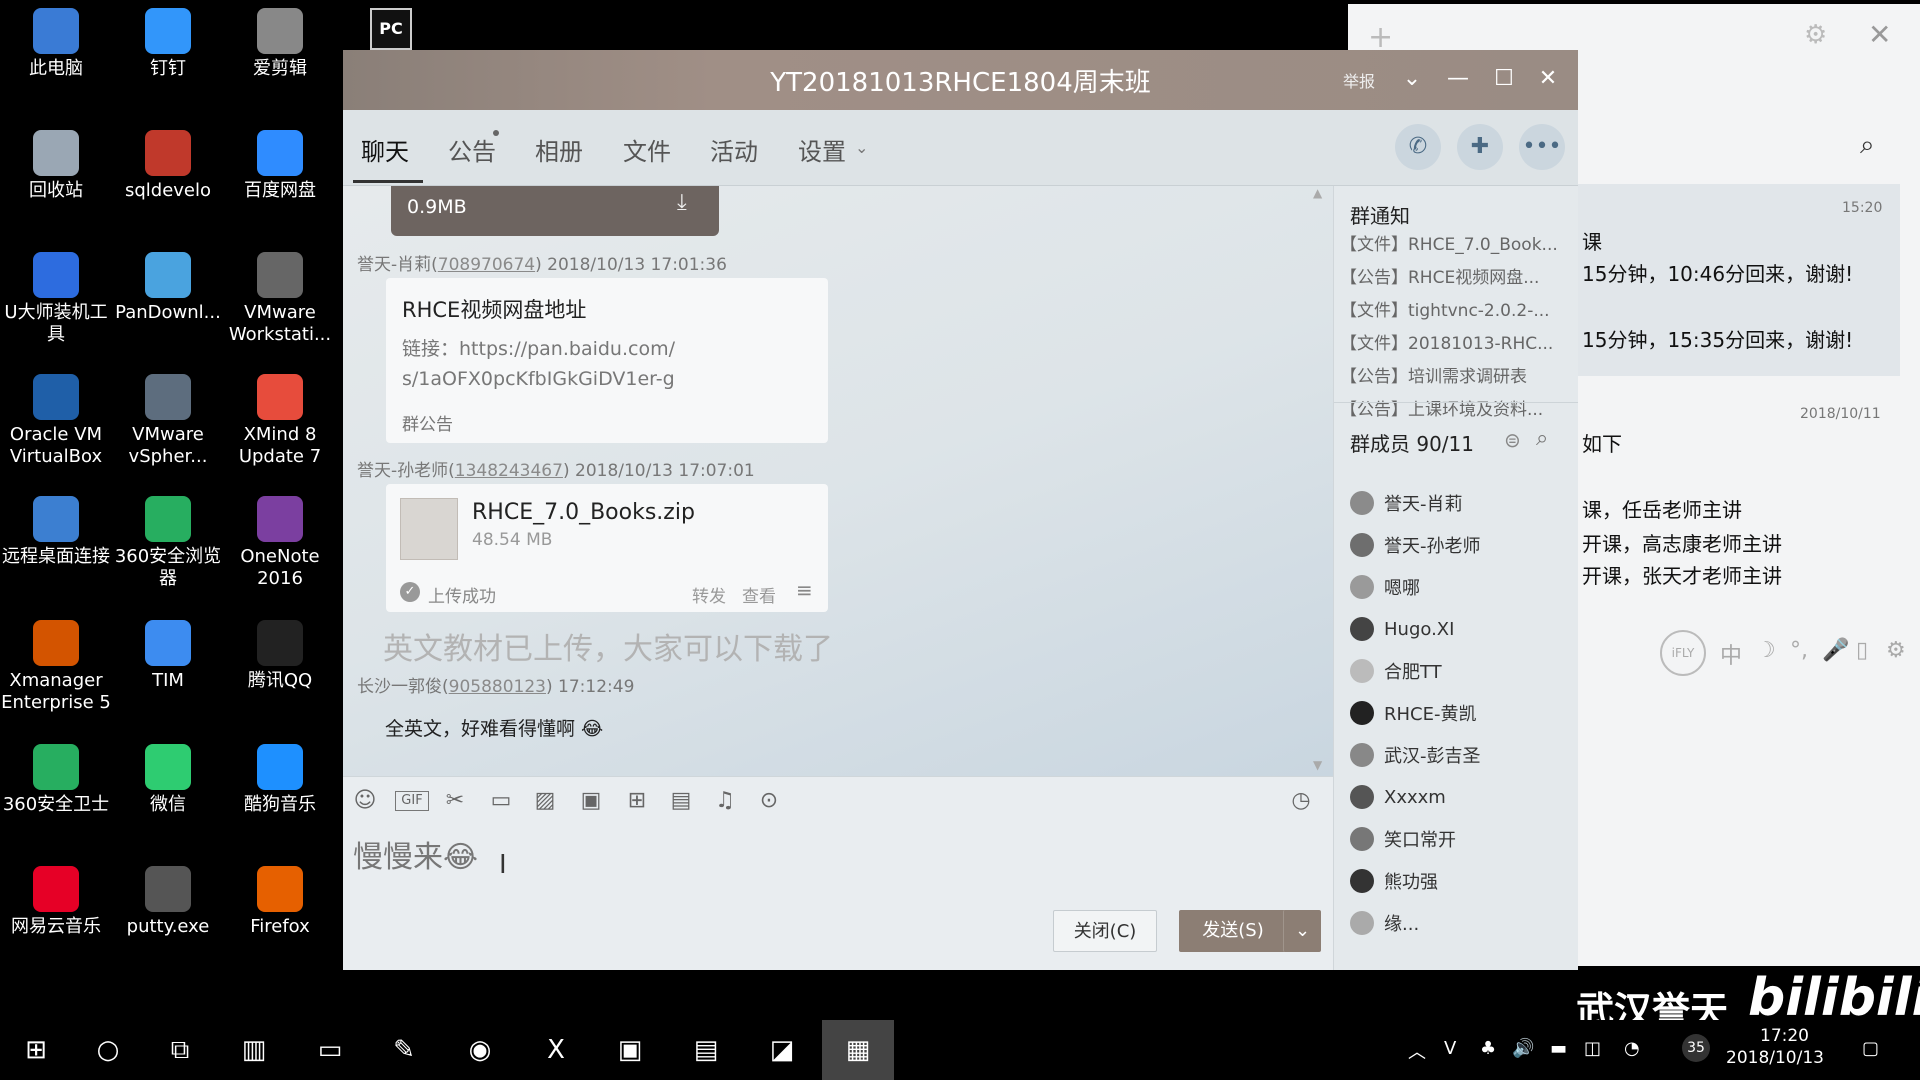 The width and height of the screenshot is (1920, 1080). I want to click on ifly-logo-icon: iFLY, so click(1683, 653).